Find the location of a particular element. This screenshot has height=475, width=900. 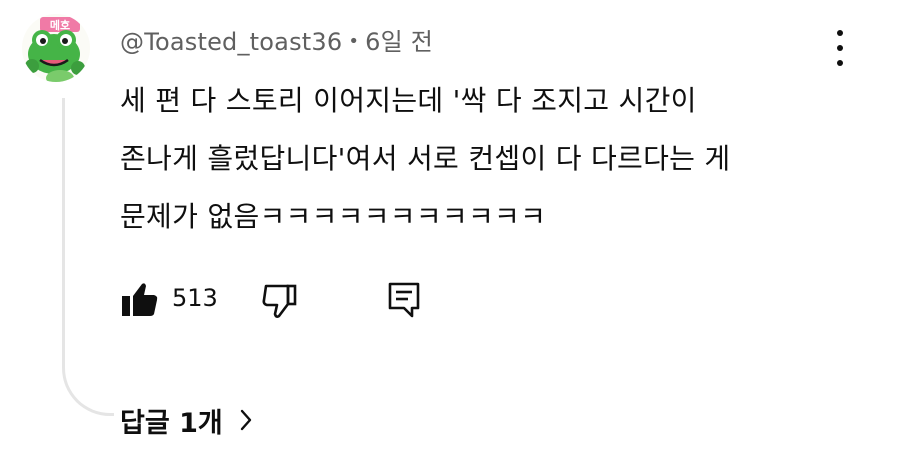

author-name: @Toasted_toast36 is located at coordinates (231, 42).